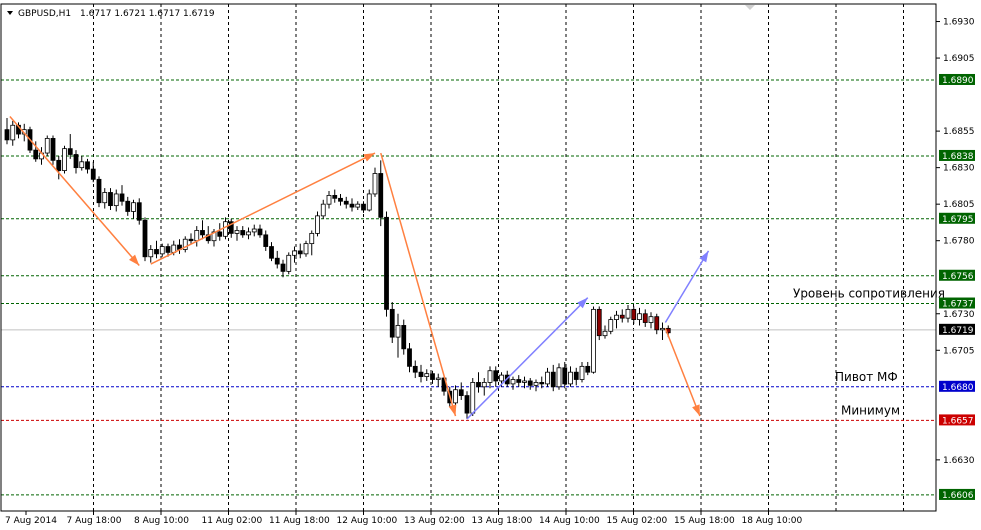  I want to click on price-badge-label: 1.6719, so click(958, 331).